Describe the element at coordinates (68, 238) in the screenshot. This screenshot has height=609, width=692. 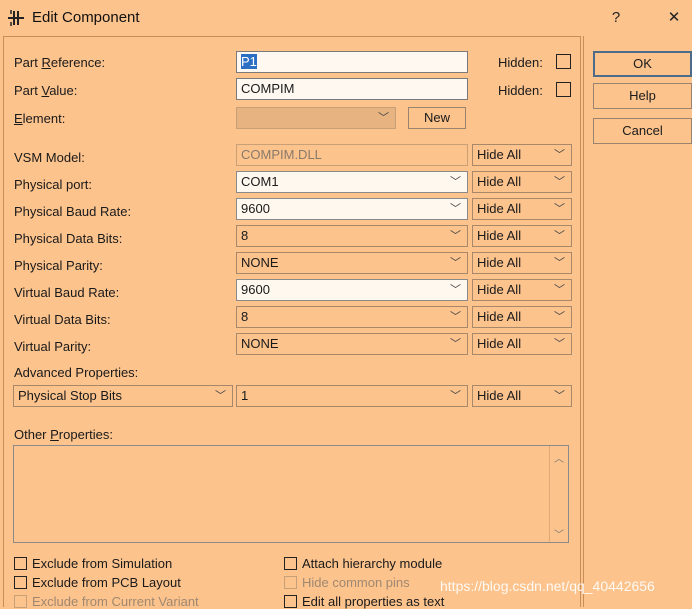
I see `physical-data-bits-label: Physical Data Bits:` at that location.